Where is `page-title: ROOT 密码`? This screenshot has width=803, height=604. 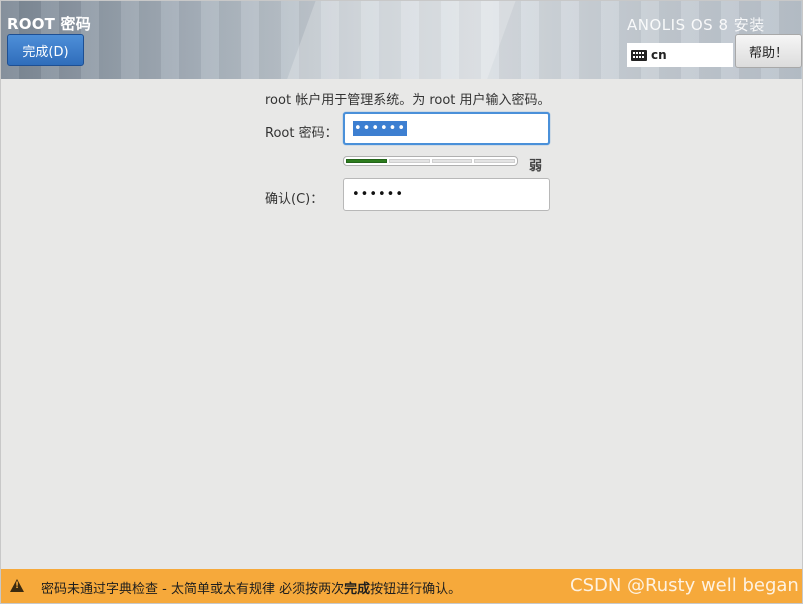 page-title: ROOT 密码 is located at coordinates (49, 24).